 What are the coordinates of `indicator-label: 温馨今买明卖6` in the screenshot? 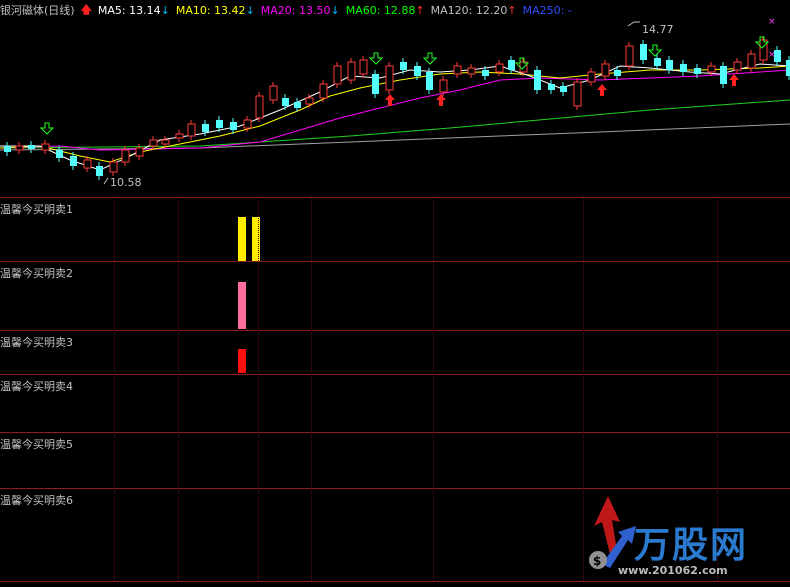 It's located at (36, 500).